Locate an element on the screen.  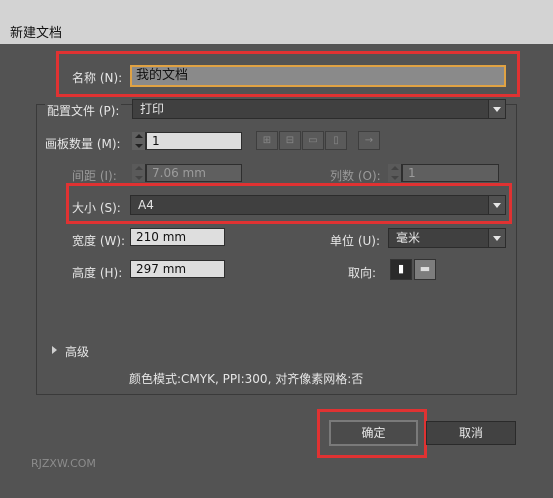
size-label: 大小 (S): is located at coordinates (96, 208).